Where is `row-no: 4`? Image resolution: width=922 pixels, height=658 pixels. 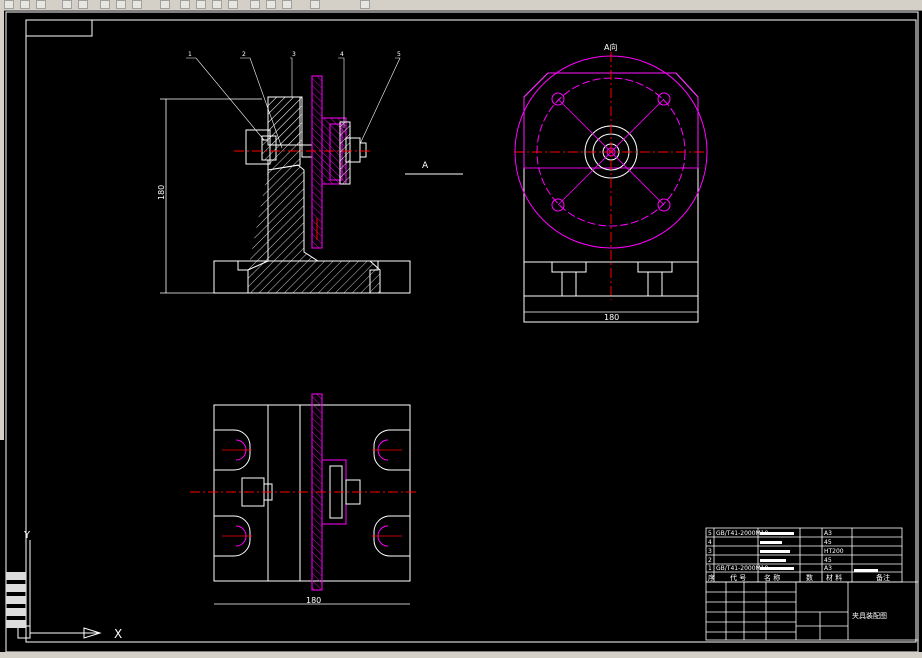 row-no: 4 is located at coordinates (710, 542).